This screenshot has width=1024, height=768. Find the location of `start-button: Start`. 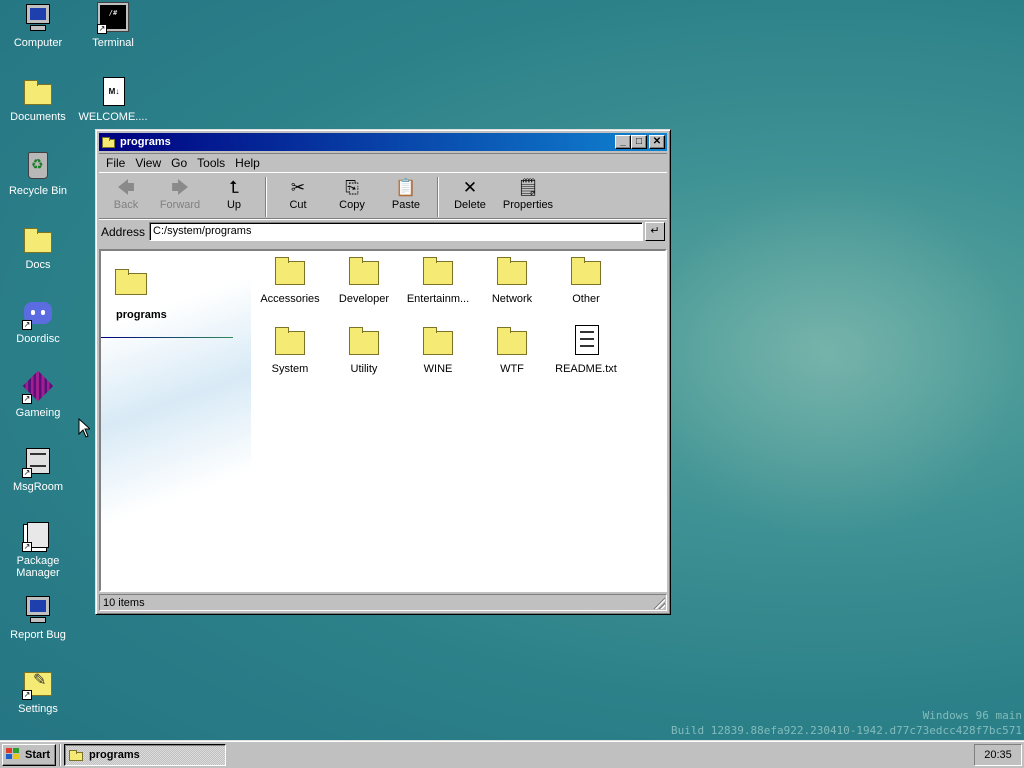

start-button: Start is located at coordinates (29, 754).